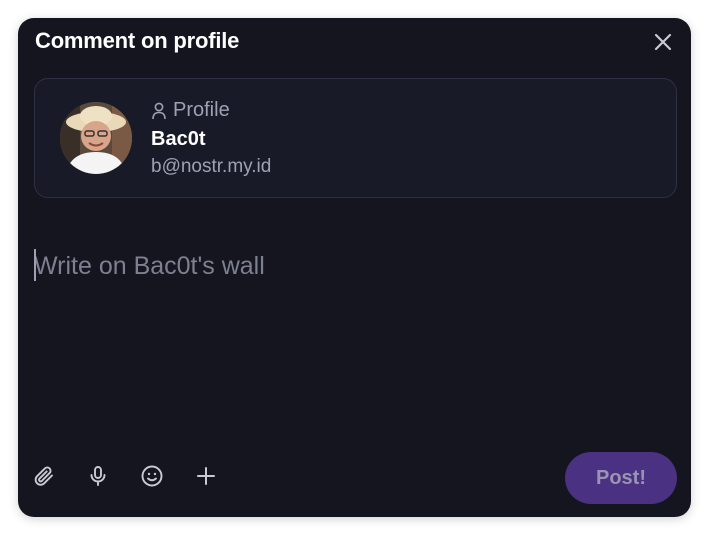 Image resolution: width=709 pixels, height=535 pixels. I want to click on composer-toolbar, so click(125, 476).